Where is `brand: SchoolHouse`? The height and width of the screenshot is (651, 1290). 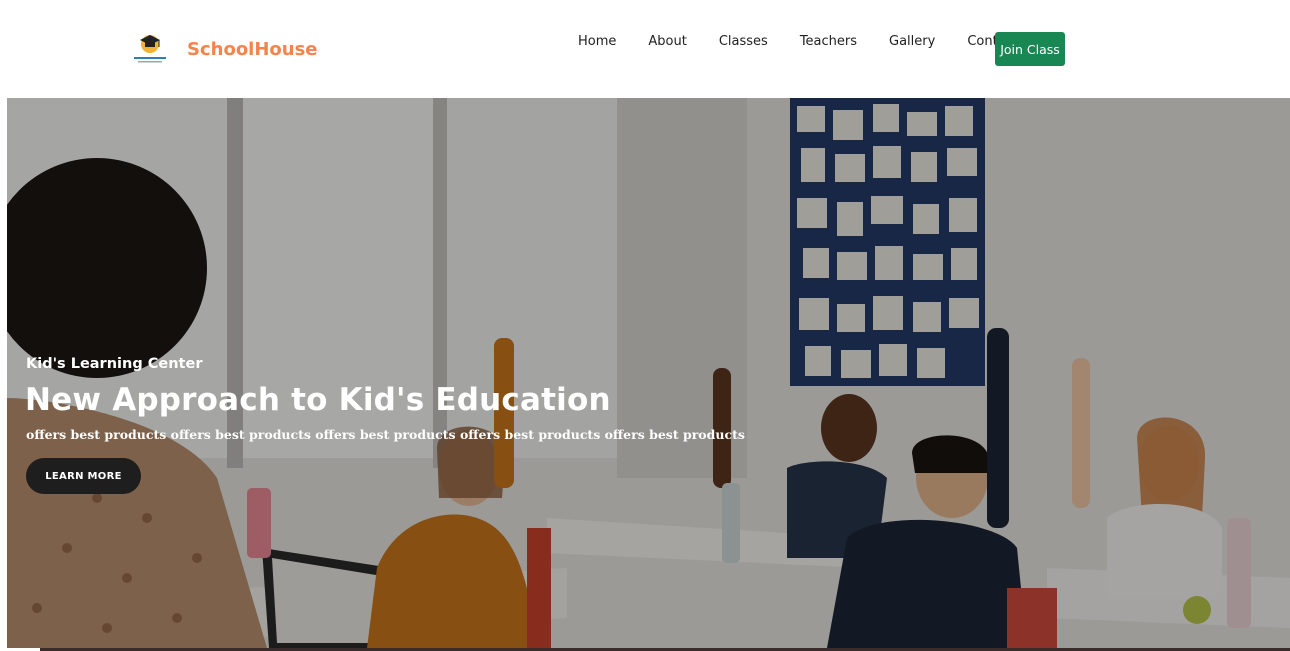
brand: SchoolHouse is located at coordinates (225, 49).